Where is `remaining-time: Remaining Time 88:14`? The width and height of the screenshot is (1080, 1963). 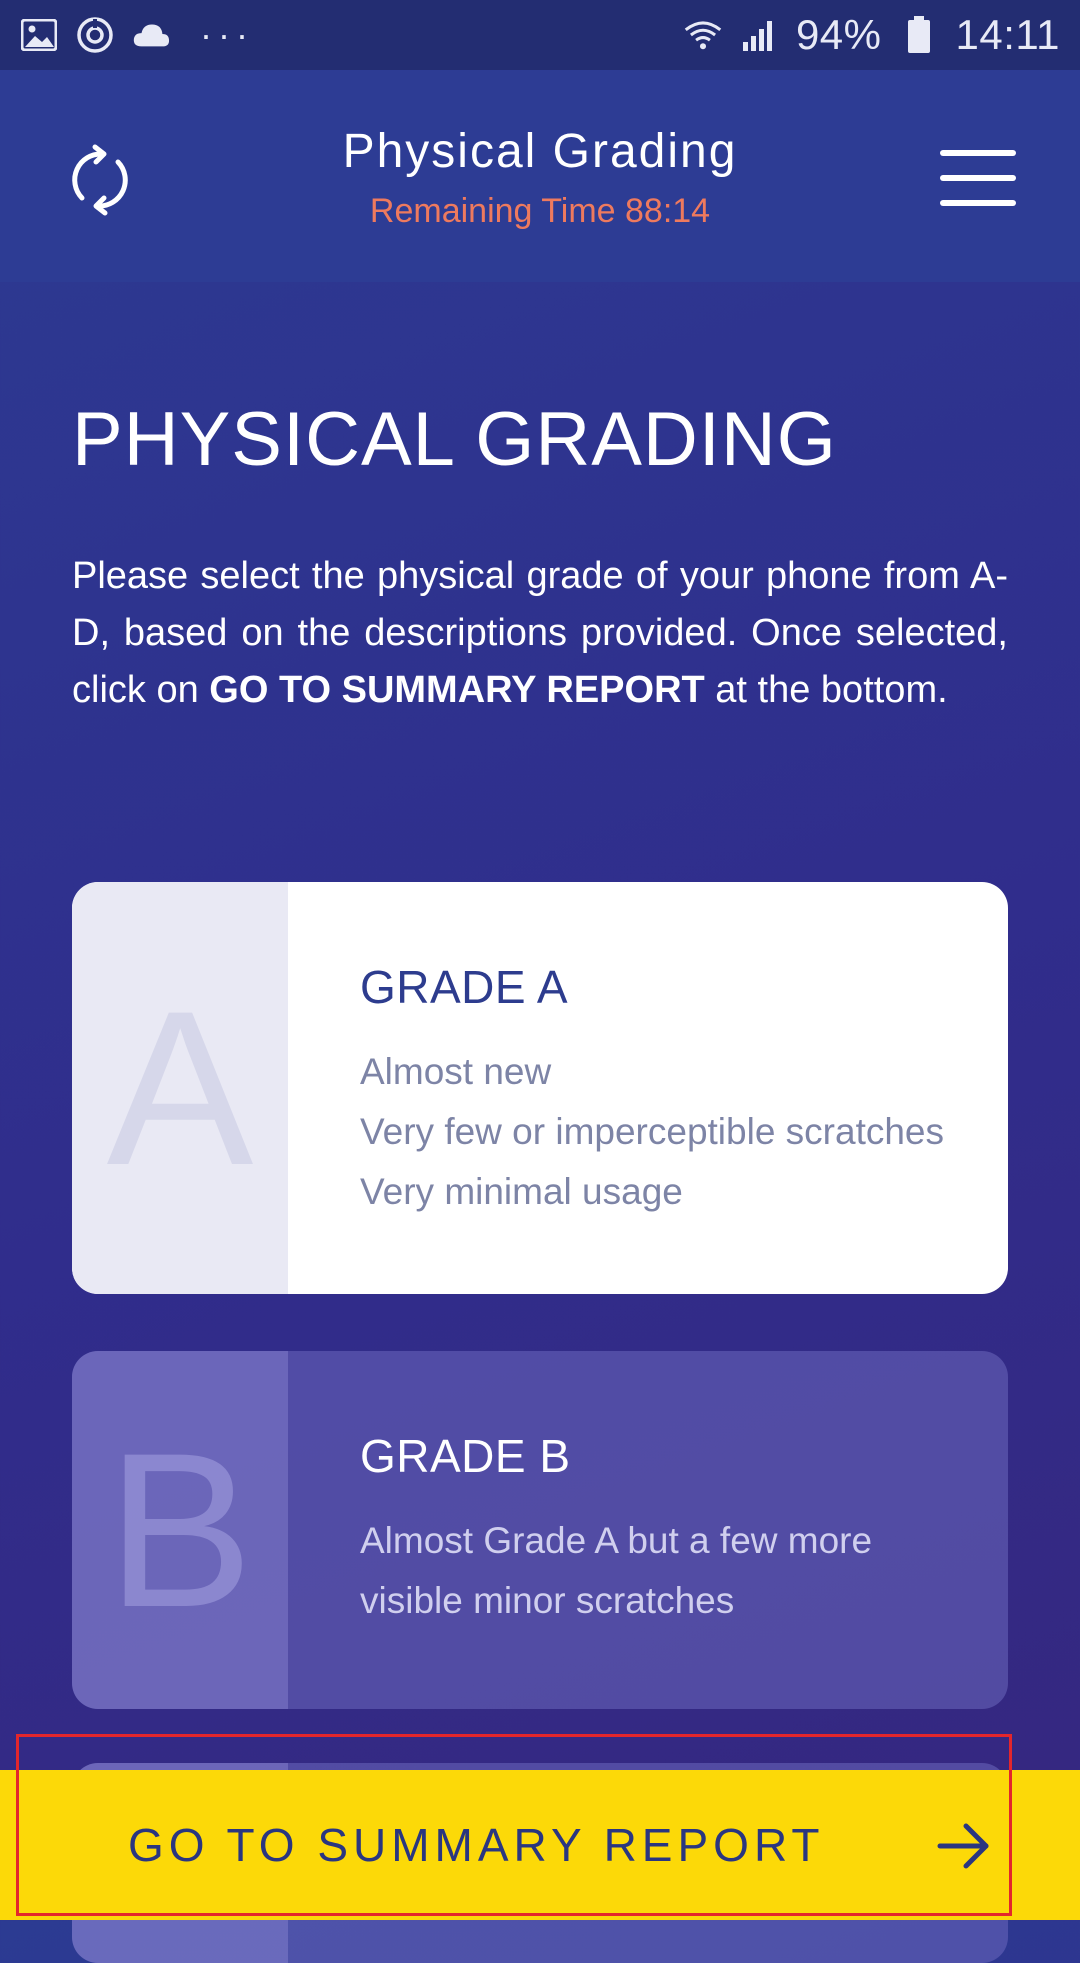
remaining-time: Remaining Time 88:14 is located at coordinates (540, 211).